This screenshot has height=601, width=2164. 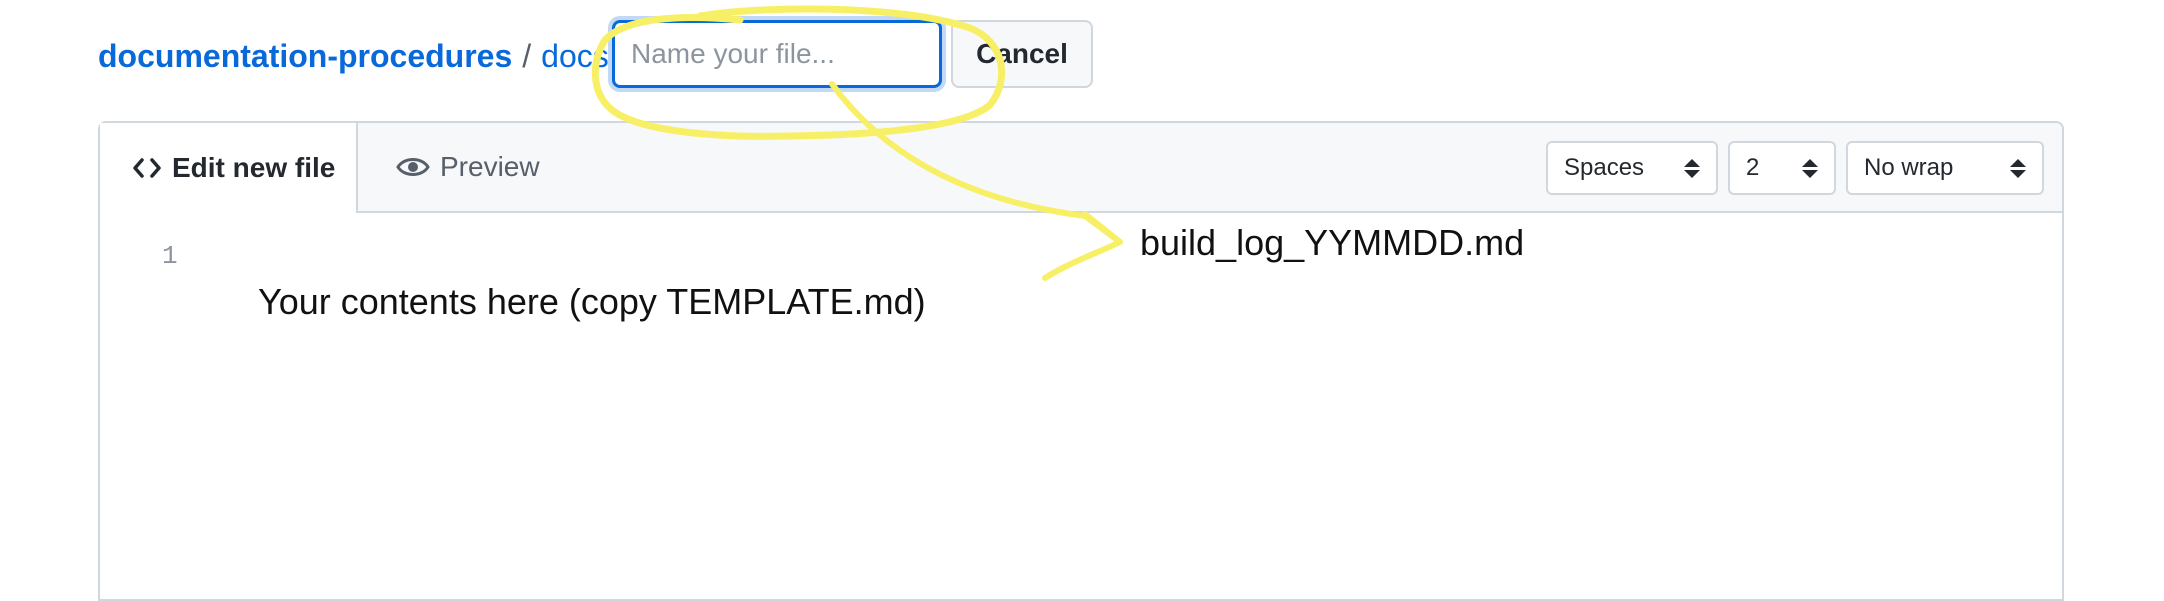 I want to click on indent-size-value: 2, so click(x=1753, y=167).